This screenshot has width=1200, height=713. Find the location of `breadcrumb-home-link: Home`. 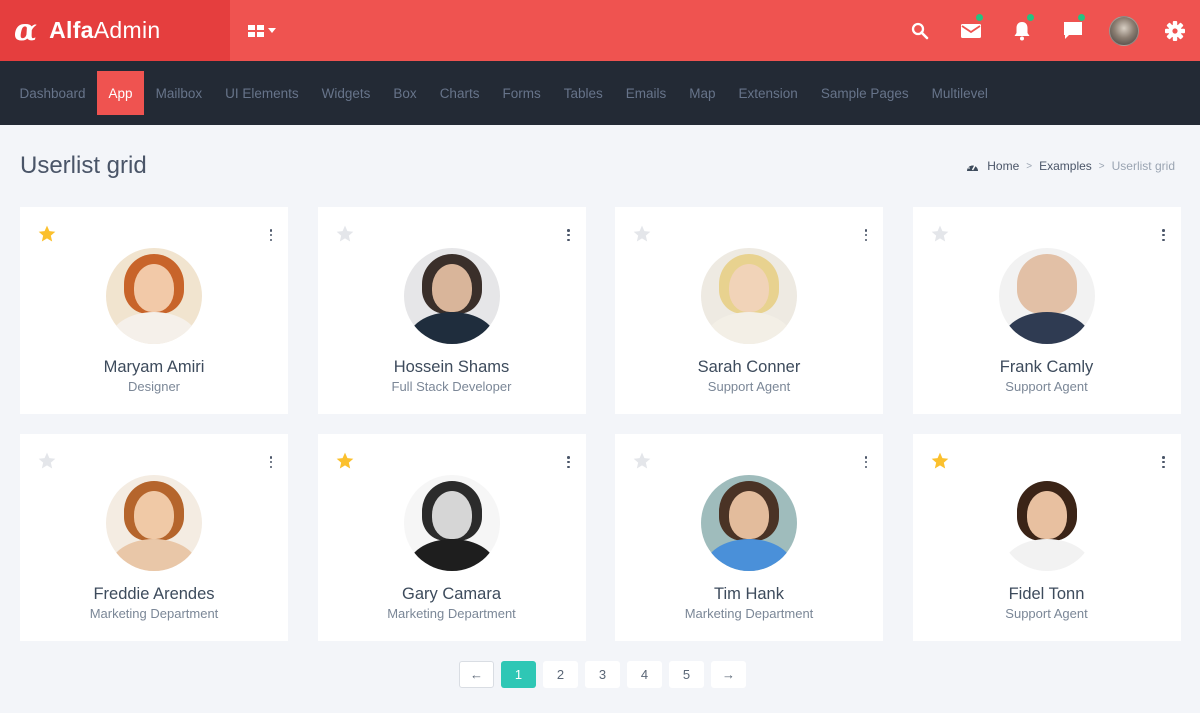

breadcrumb-home-link: Home is located at coordinates (1003, 166).